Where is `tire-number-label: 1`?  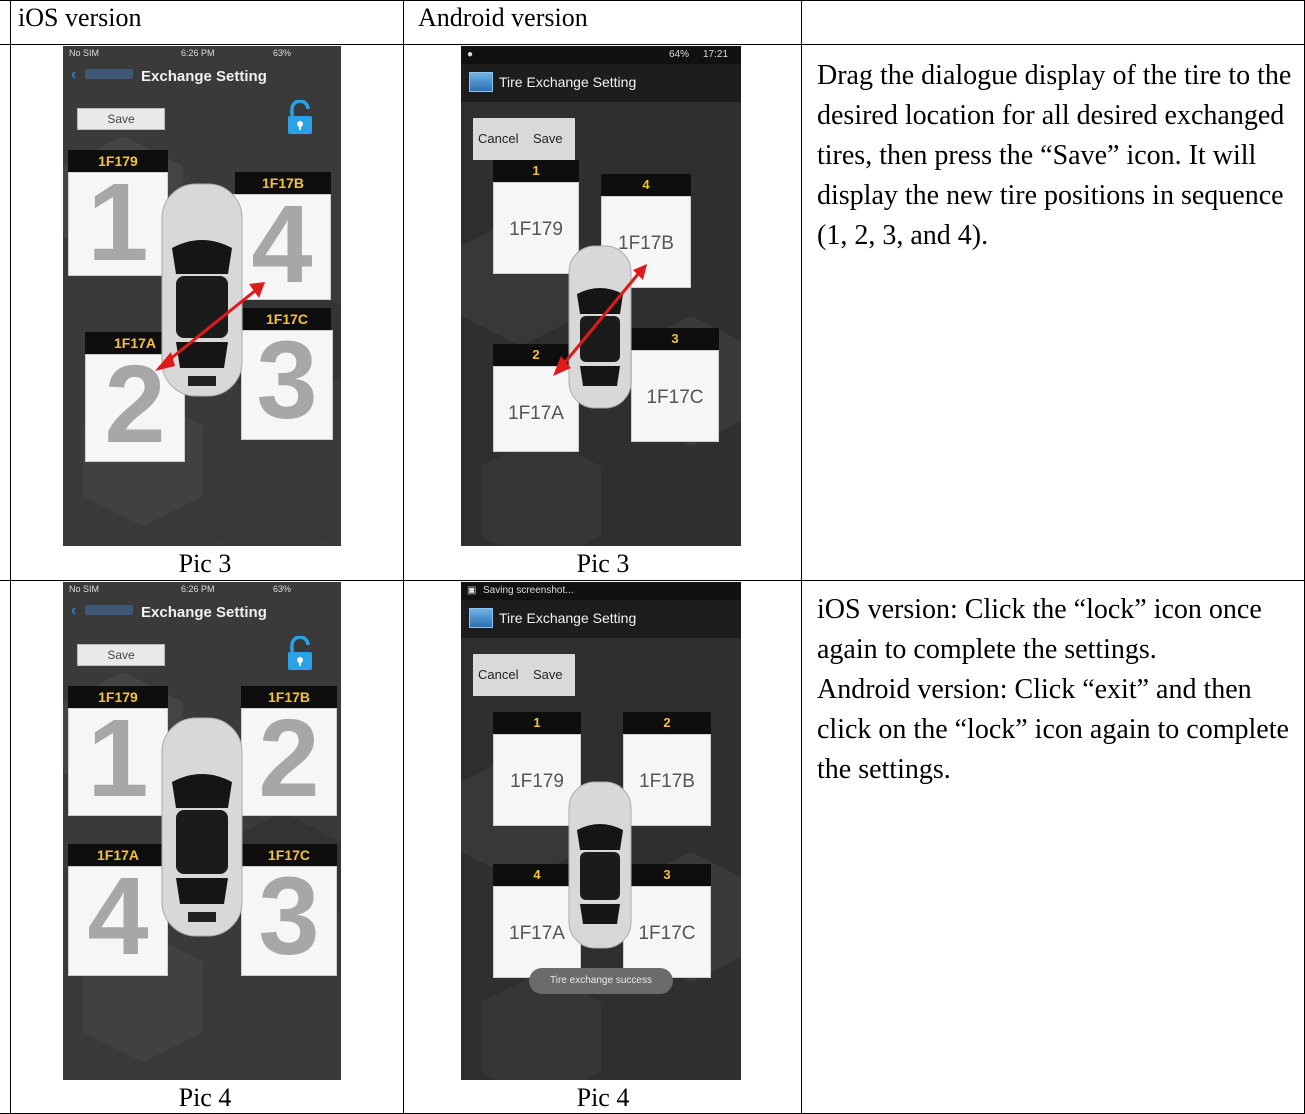
tire-number-label: 1 is located at coordinates (537, 723).